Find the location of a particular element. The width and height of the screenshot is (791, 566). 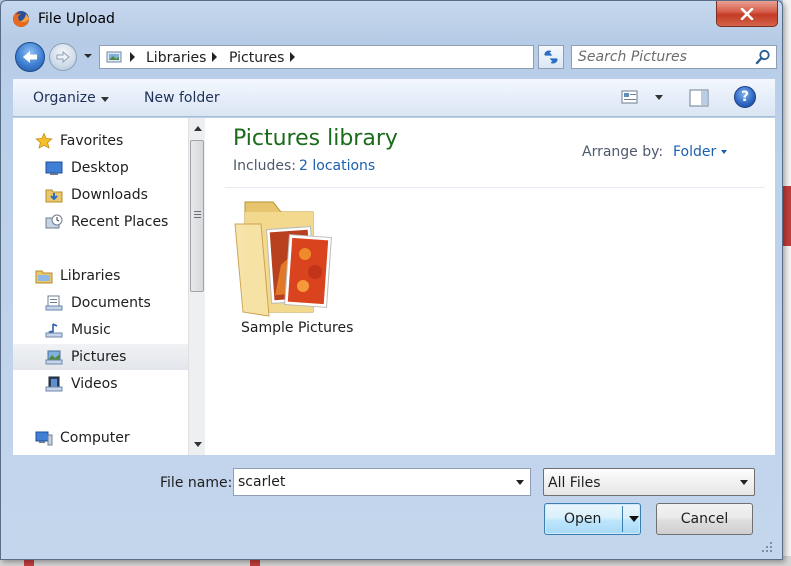

arrange-by-label: Arrange by: is located at coordinates (623, 152).